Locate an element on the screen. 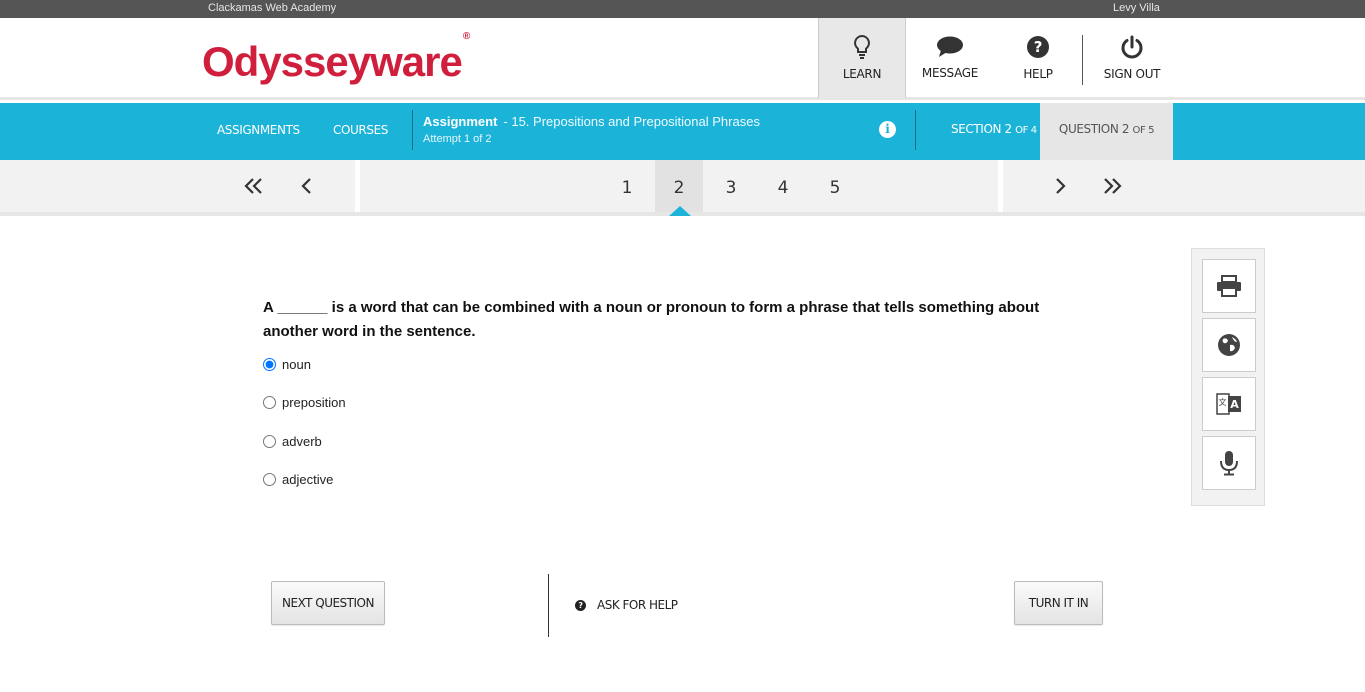  option-noun: noun is located at coordinates (286, 364).